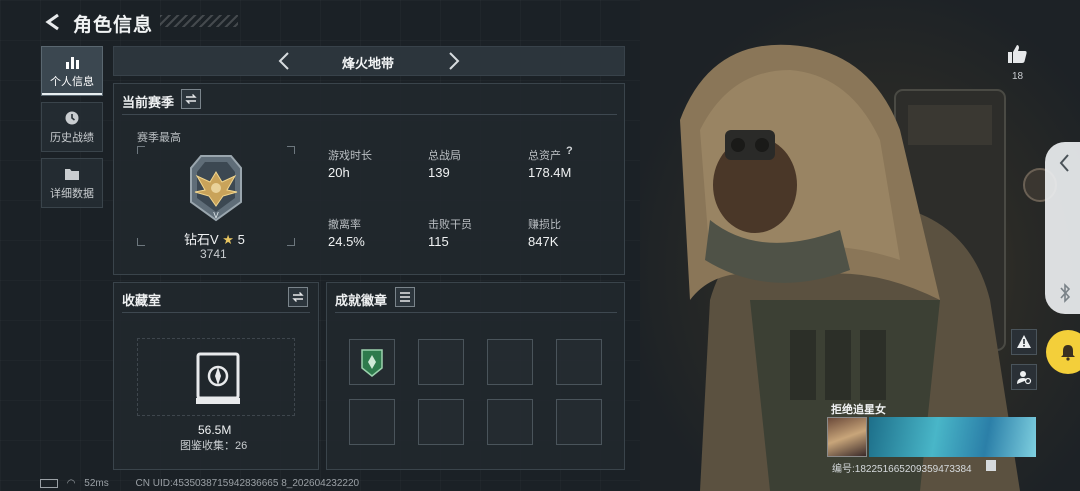 The width and height of the screenshot is (1080, 491). What do you see at coordinates (847, 437) in the screenshot?
I see `avatar` at bounding box center [847, 437].